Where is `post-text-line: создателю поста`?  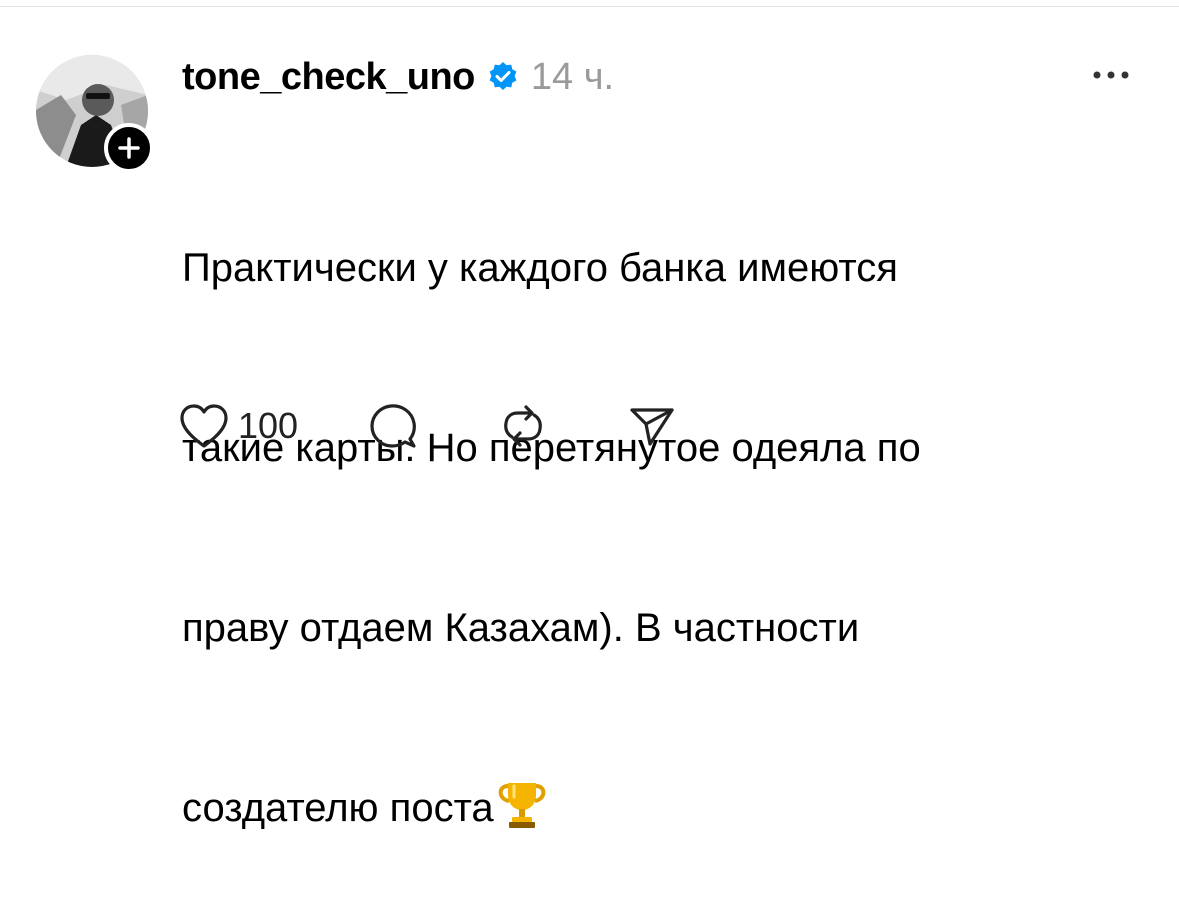
post-text-line: создателю поста is located at coordinates (338, 808).